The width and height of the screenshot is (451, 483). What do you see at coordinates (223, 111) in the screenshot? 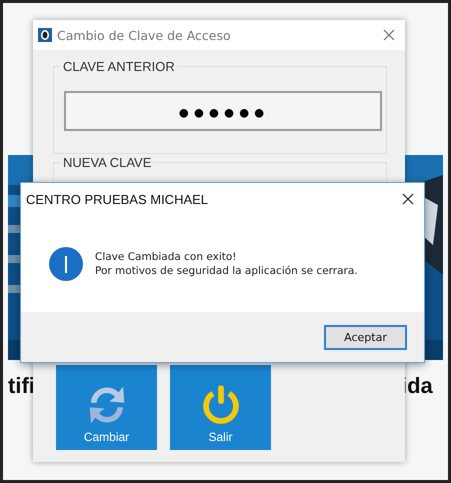
I see `password-field: ●●●●●●` at bounding box center [223, 111].